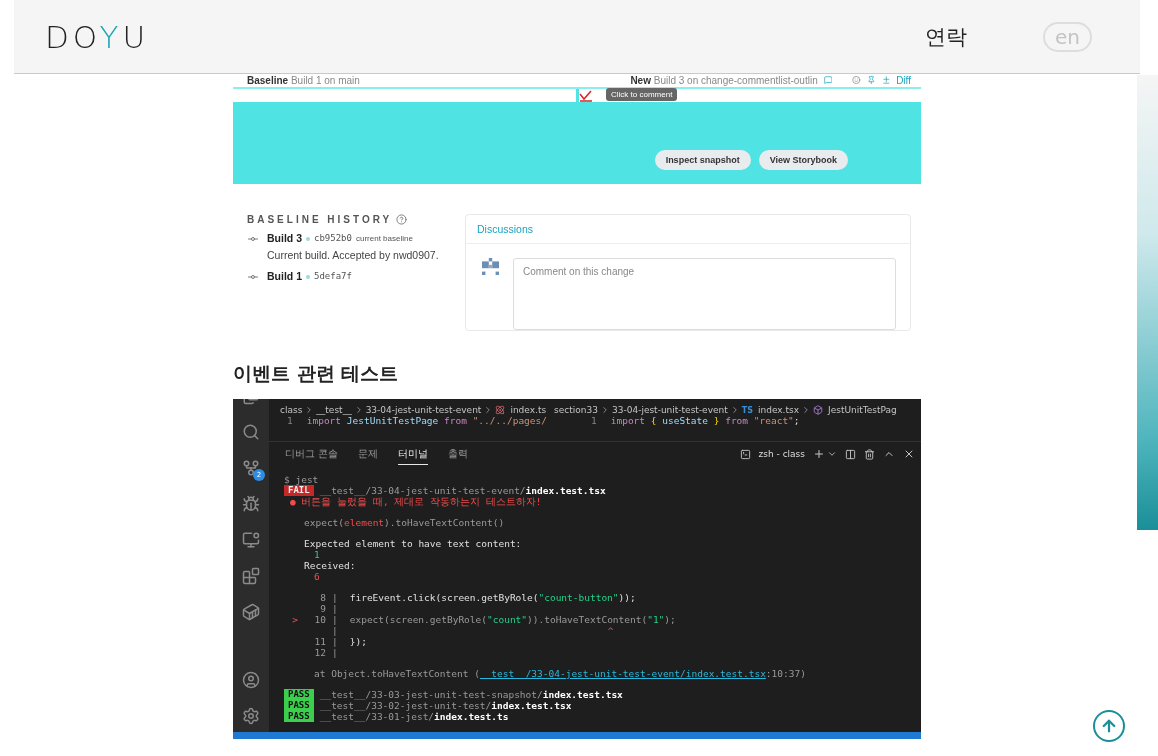  What do you see at coordinates (781, 454) in the screenshot?
I see `terminal-name: zsh - class` at bounding box center [781, 454].